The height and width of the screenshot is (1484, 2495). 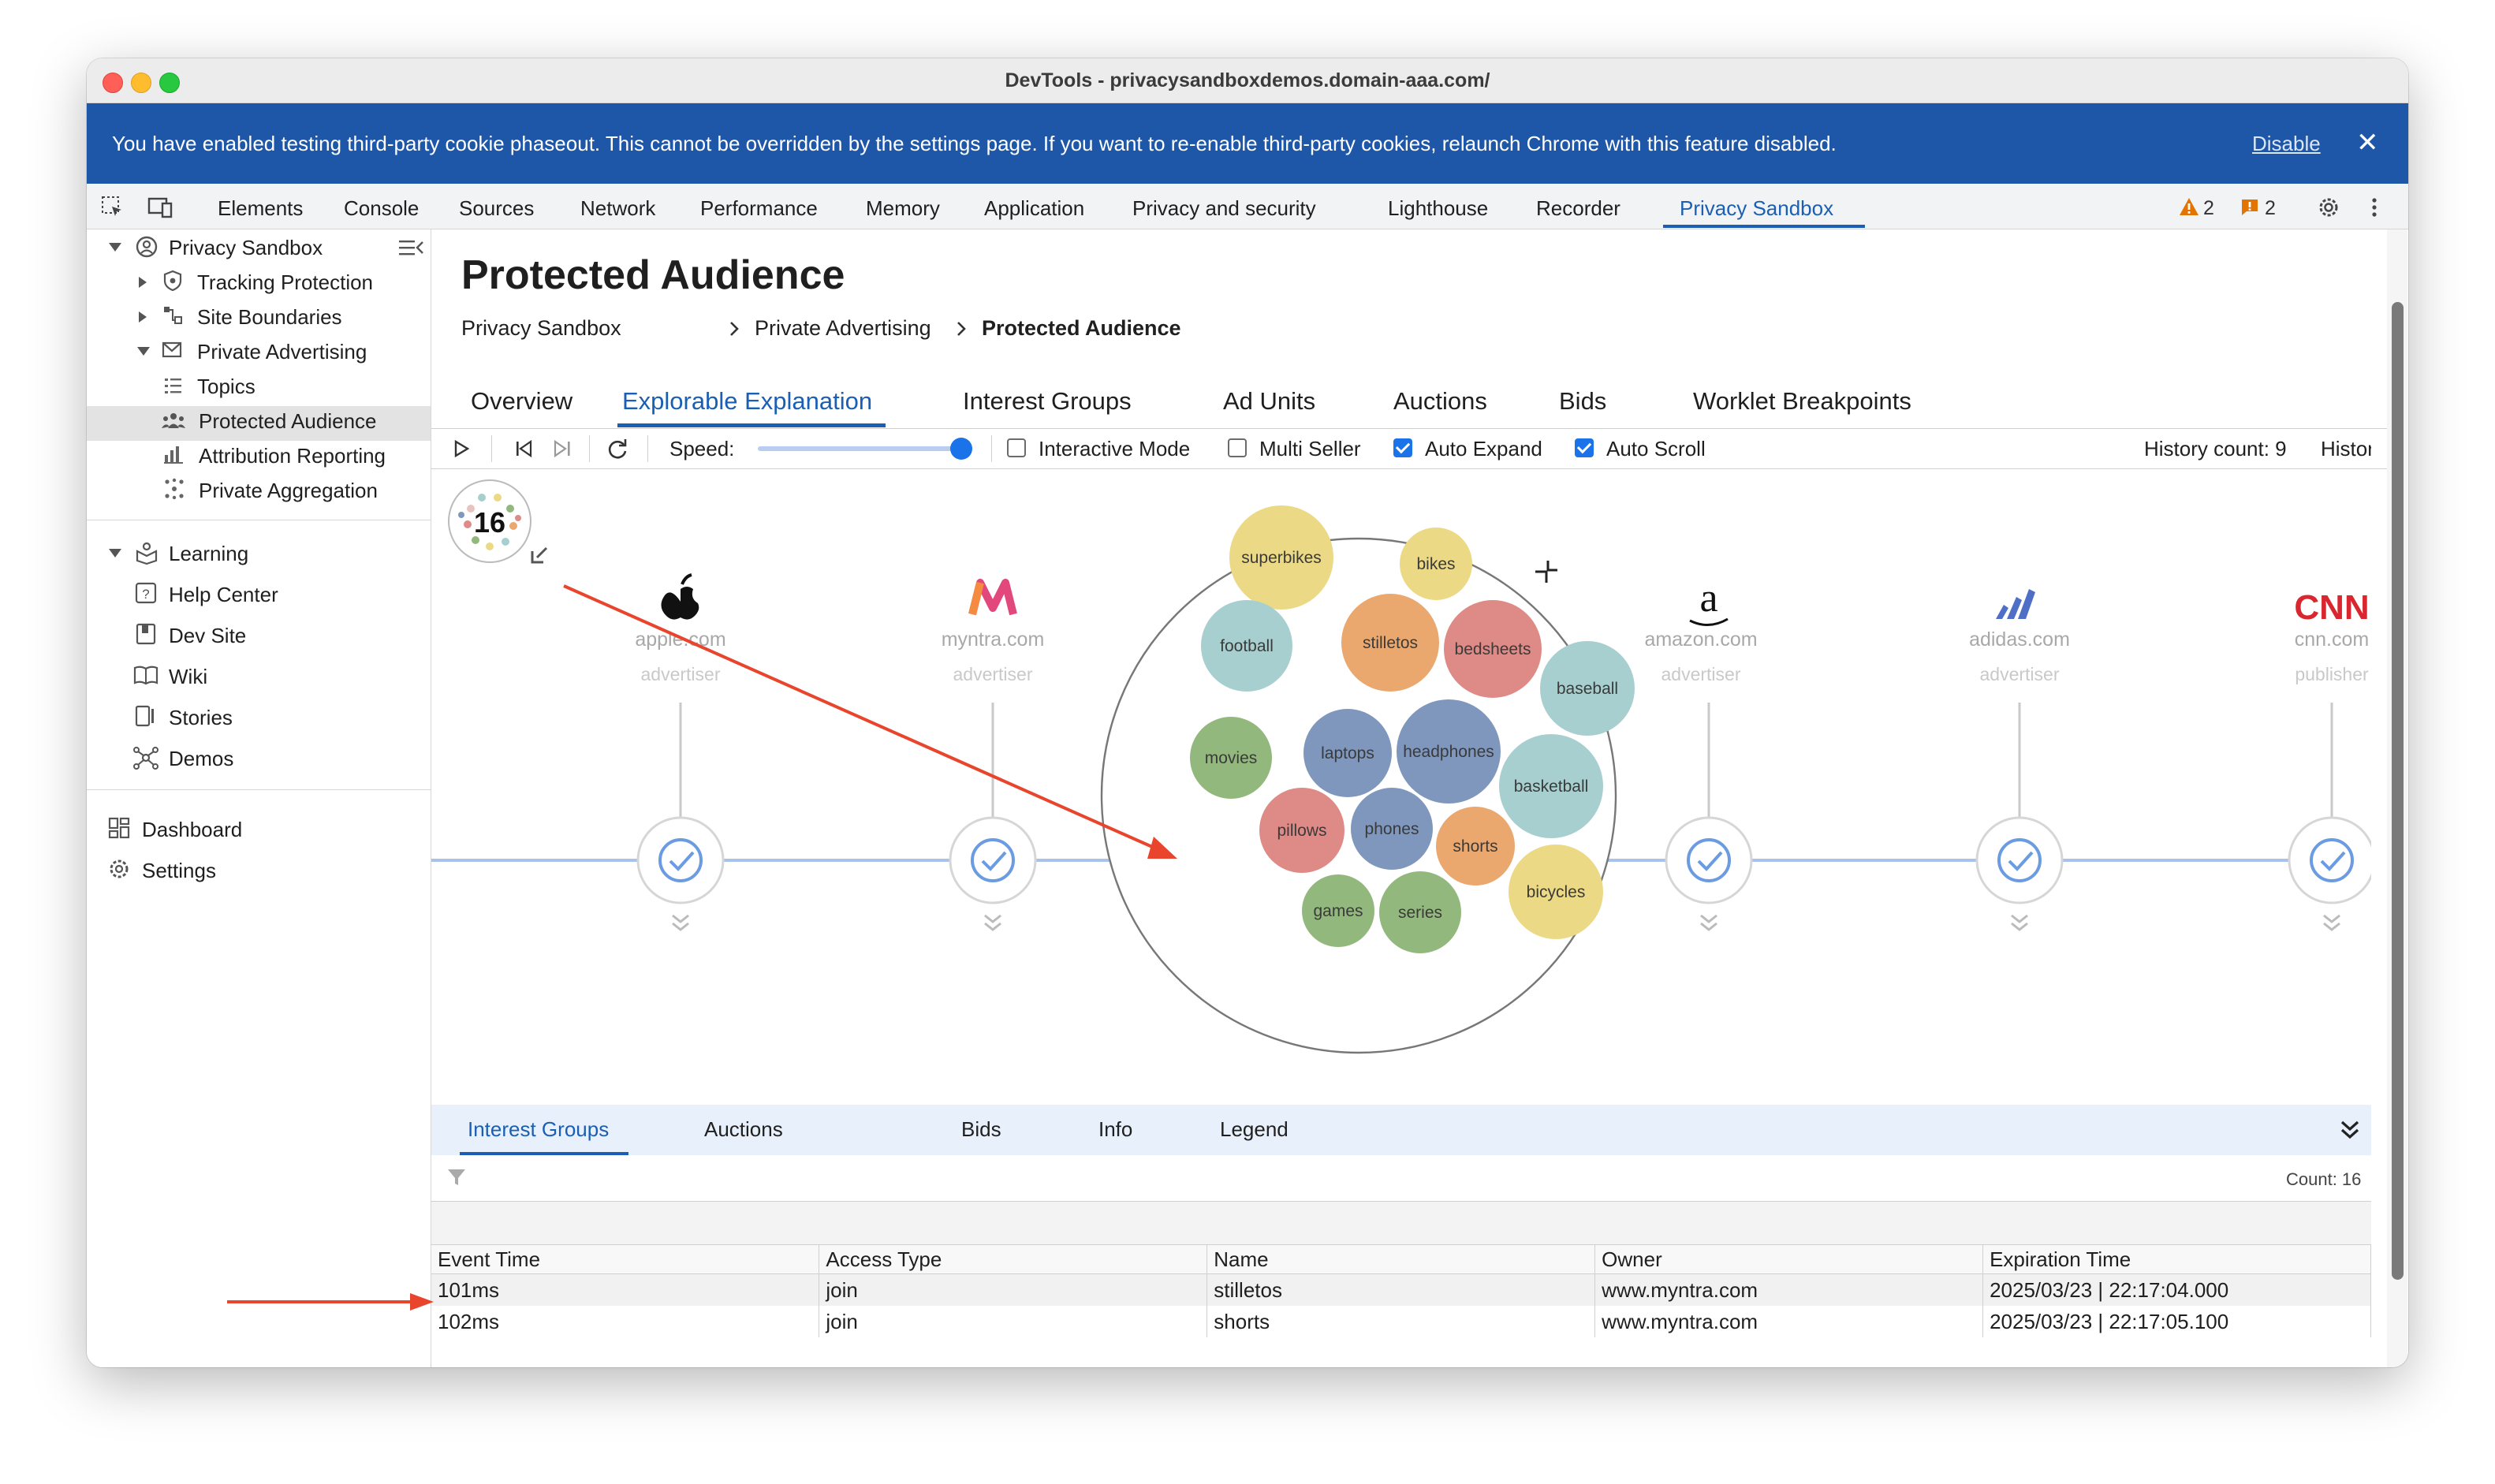 What do you see at coordinates (1757, 208) in the screenshot?
I see `tab-privacy-sandbox: Privacy Sandbox` at bounding box center [1757, 208].